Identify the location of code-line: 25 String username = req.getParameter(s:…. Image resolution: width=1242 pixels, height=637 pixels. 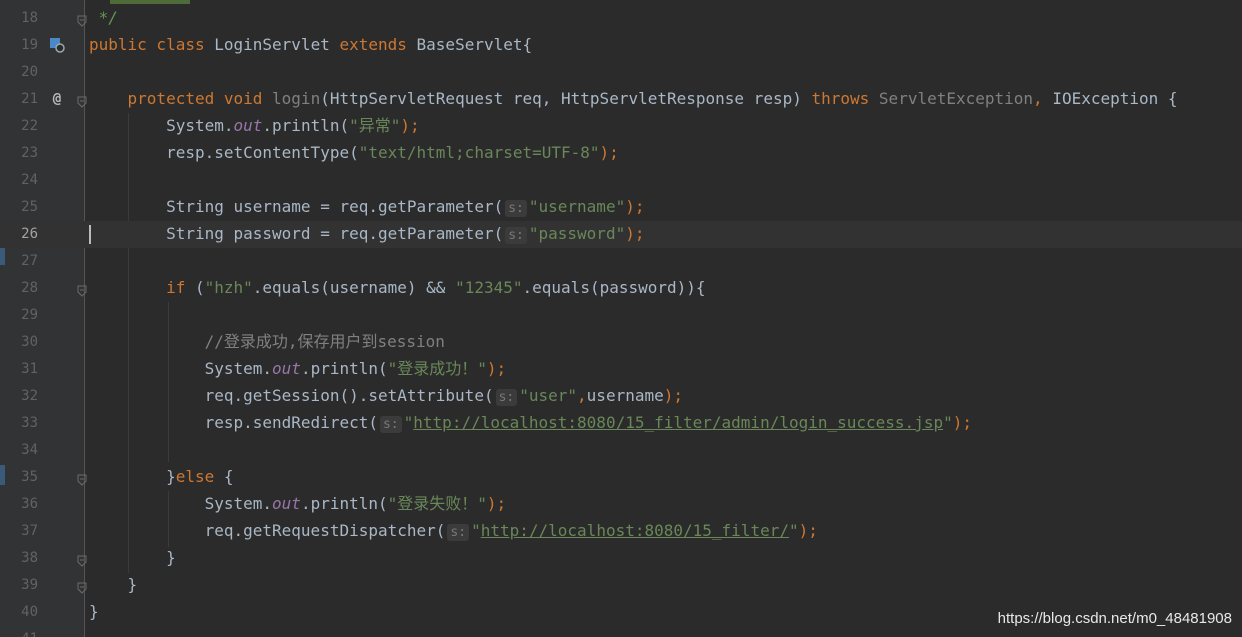
(621, 207).